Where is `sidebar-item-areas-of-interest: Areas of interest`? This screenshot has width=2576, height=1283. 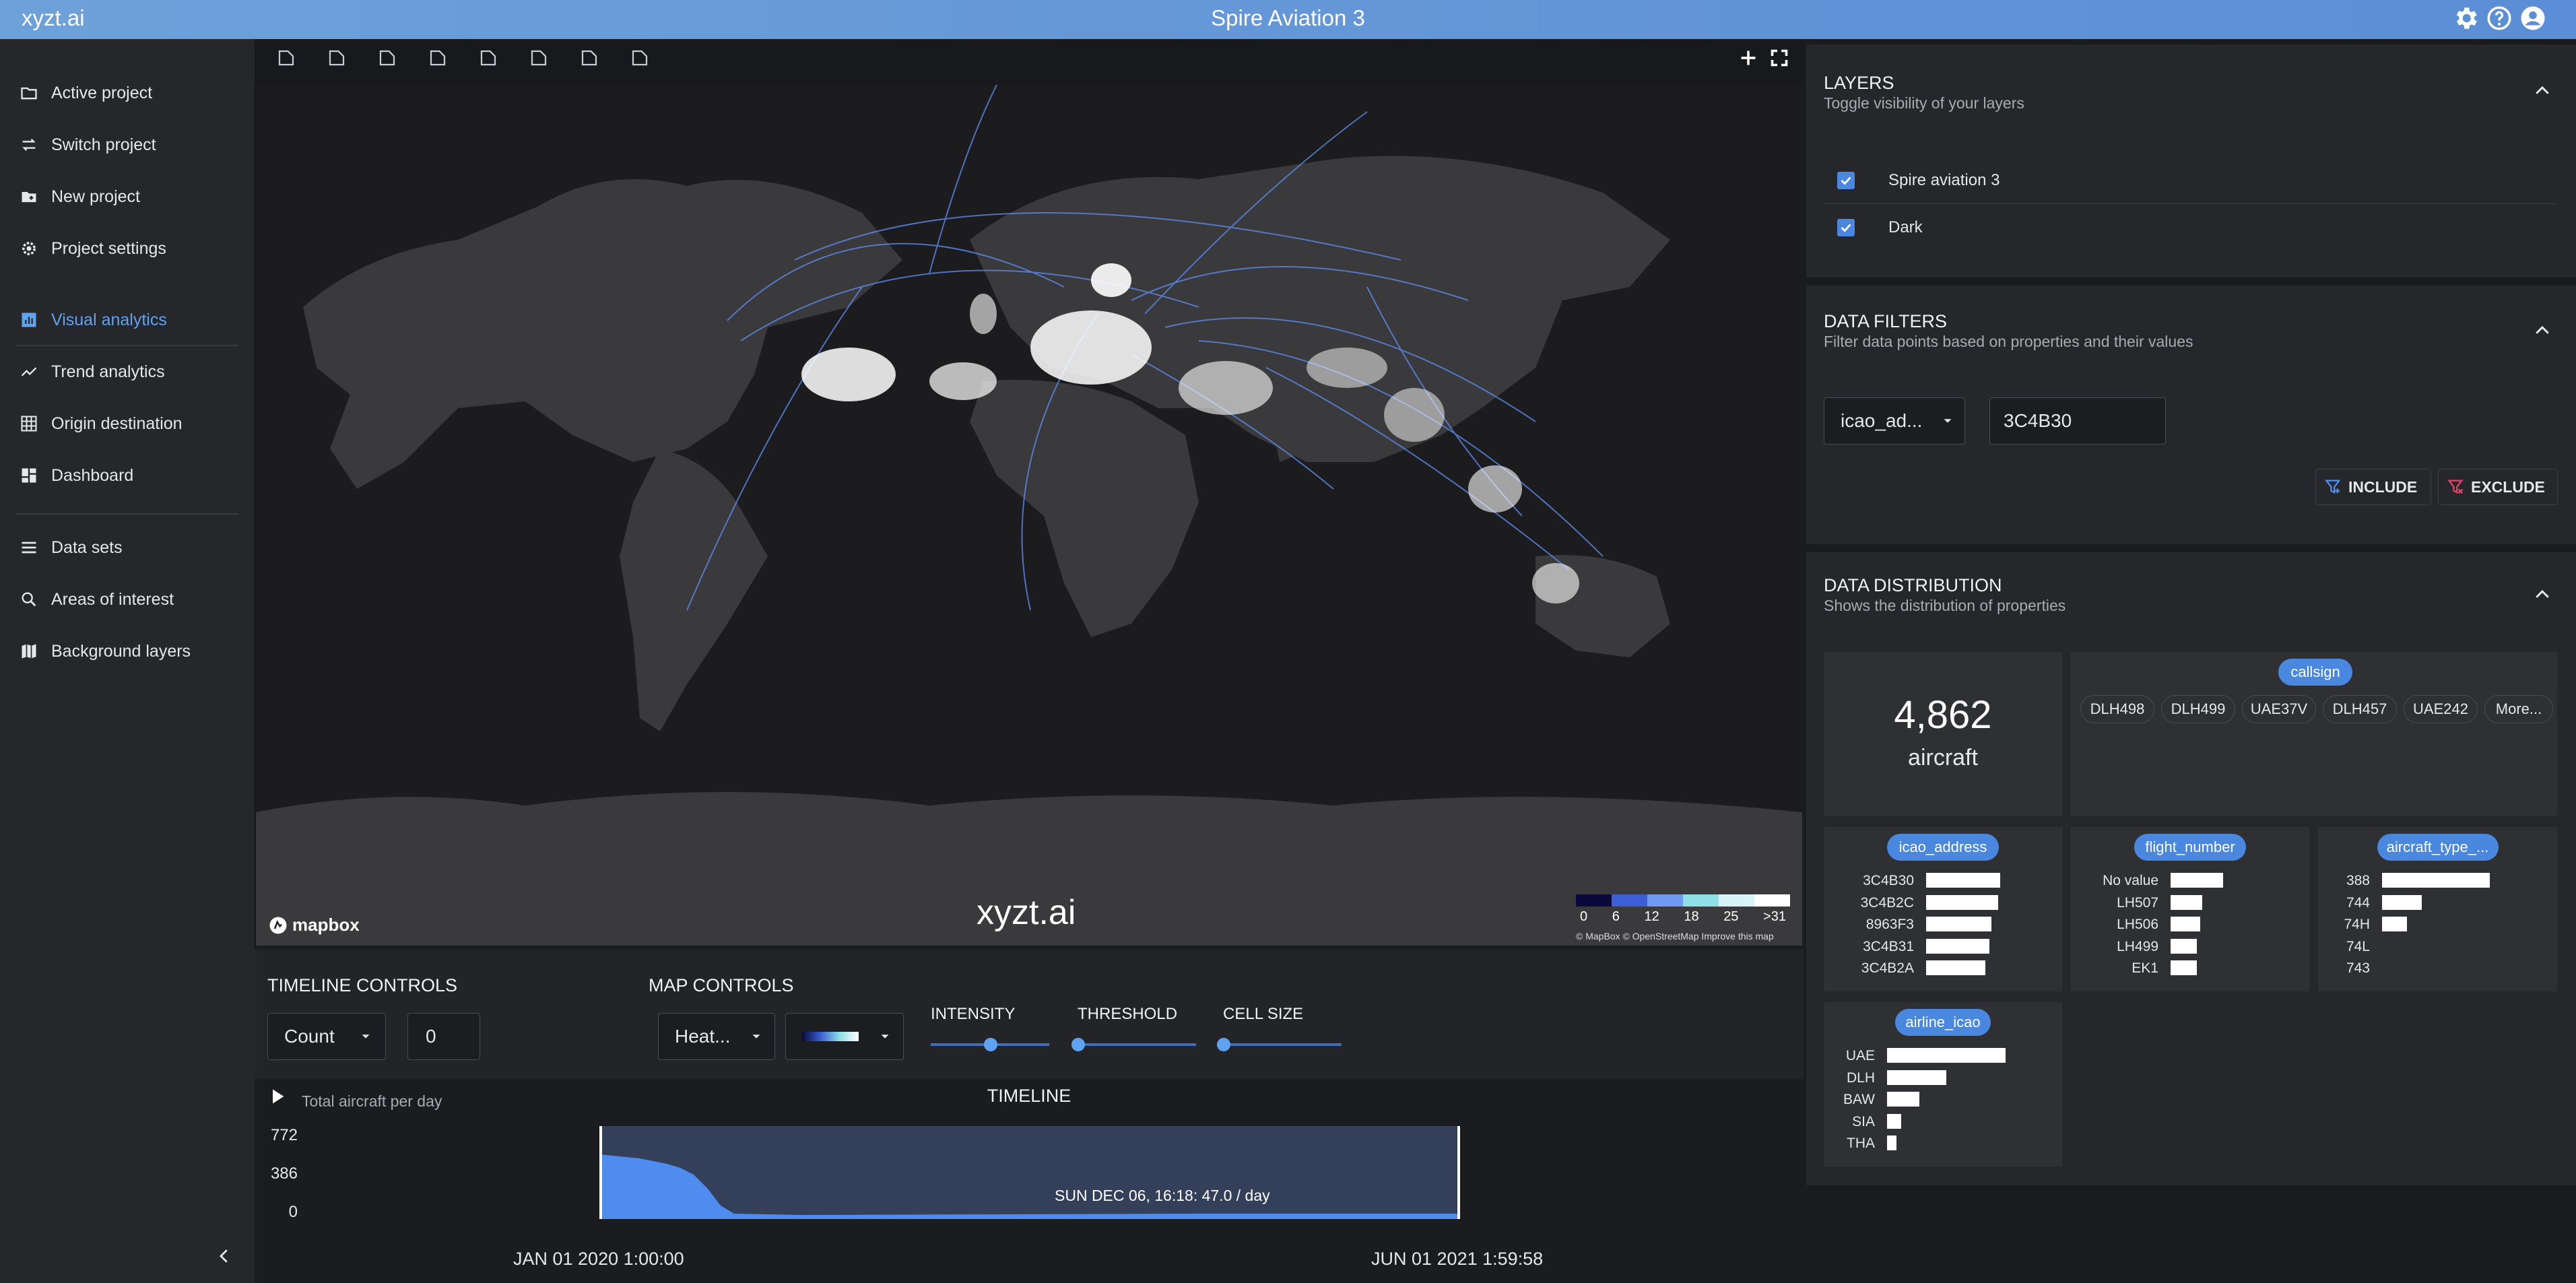
sidebar-item-areas-of-interest: Areas of interest is located at coordinates (127, 599).